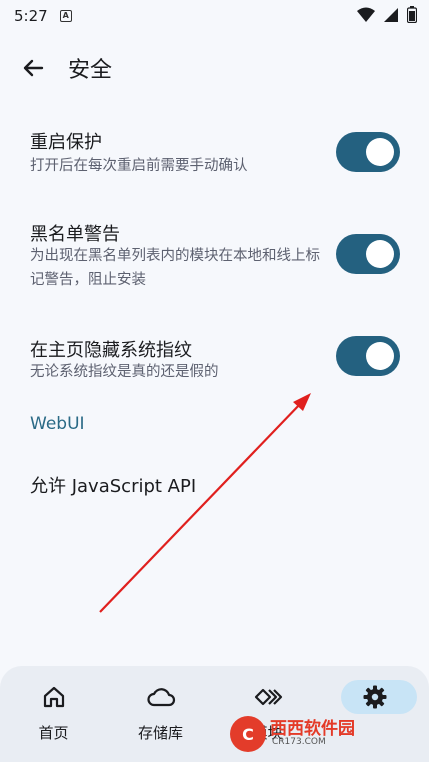  What do you see at coordinates (375, 697) in the screenshot?
I see `gear-icon` at bounding box center [375, 697].